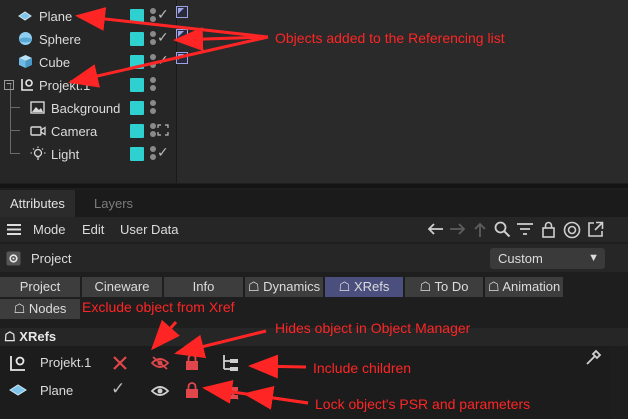 The height and width of the screenshot is (419, 628). I want to click on object-row-sphere: Sphere ✓, so click(88, 39).